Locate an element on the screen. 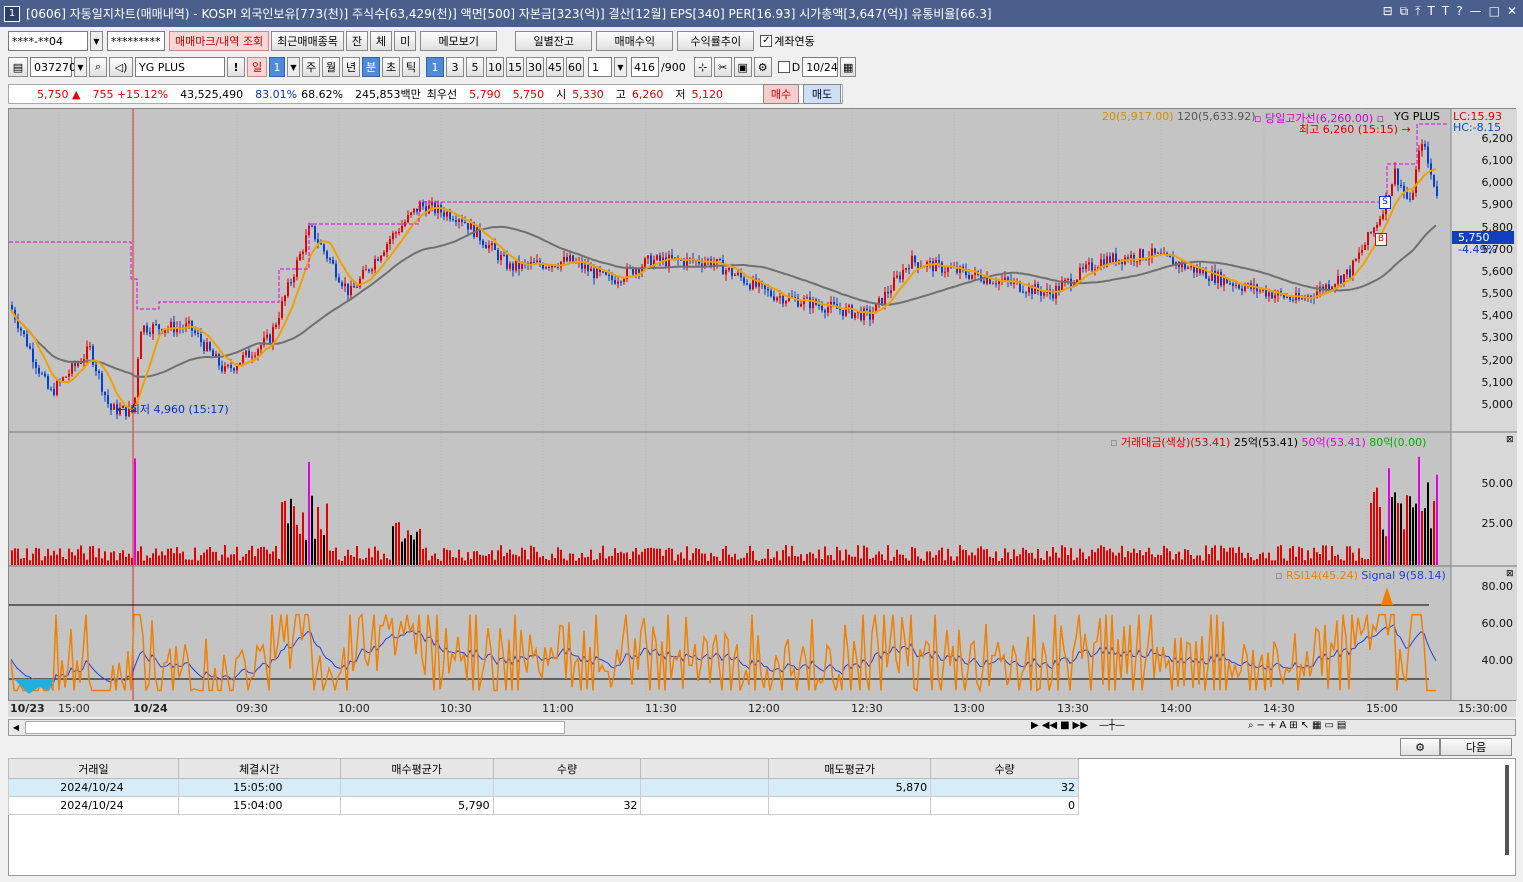 The image size is (1523, 882). daily-balance-button: 일별잔고 is located at coordinates (554, 41).